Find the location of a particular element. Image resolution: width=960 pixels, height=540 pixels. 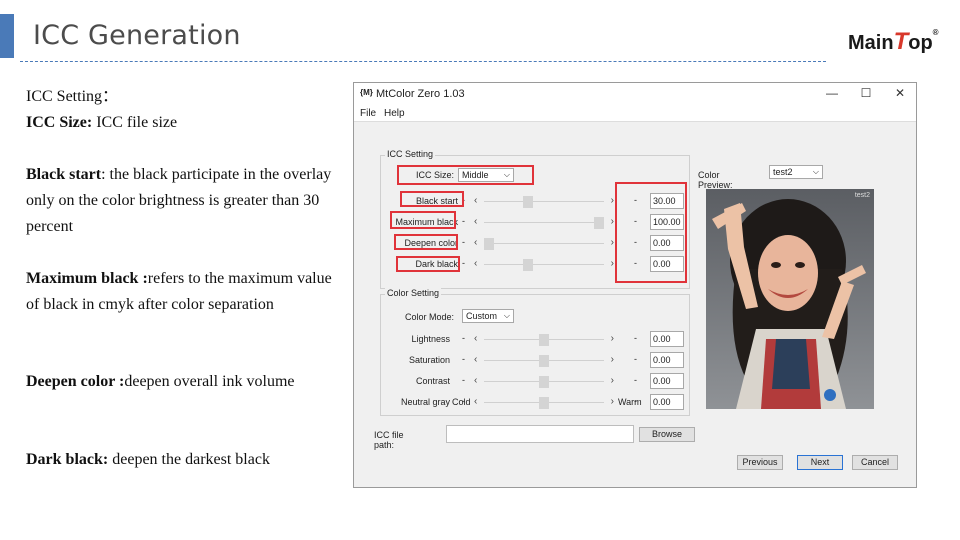

icc-size-desc: ICC Size: ICC file size is located at coordinates (181, 123).